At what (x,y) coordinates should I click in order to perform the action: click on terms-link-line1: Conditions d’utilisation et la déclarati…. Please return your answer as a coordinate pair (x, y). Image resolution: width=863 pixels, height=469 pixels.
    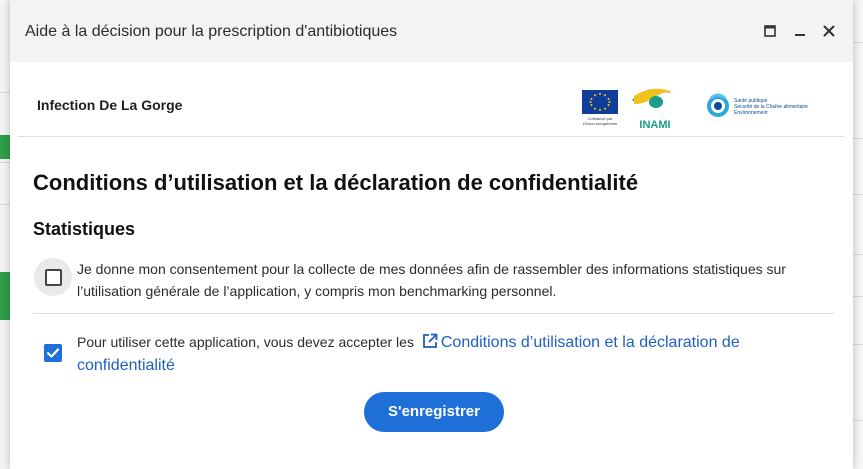
    Looking at the image, I should click on (590, 342).